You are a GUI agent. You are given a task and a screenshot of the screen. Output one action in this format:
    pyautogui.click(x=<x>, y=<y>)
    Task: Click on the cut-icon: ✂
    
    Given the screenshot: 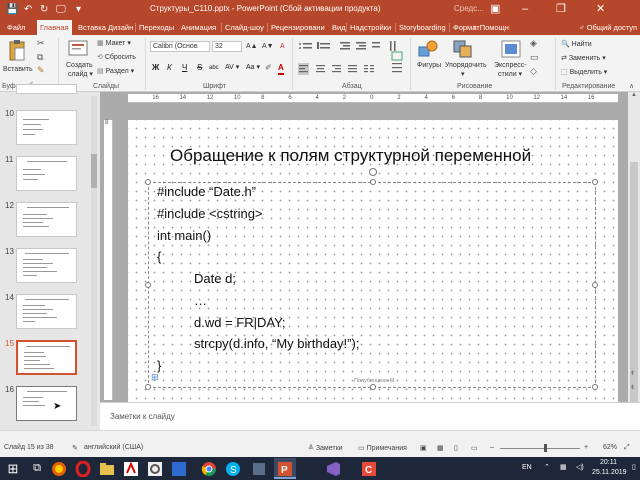 What is the action you would take?
    pyautogui.click(x=41, y=43)
    